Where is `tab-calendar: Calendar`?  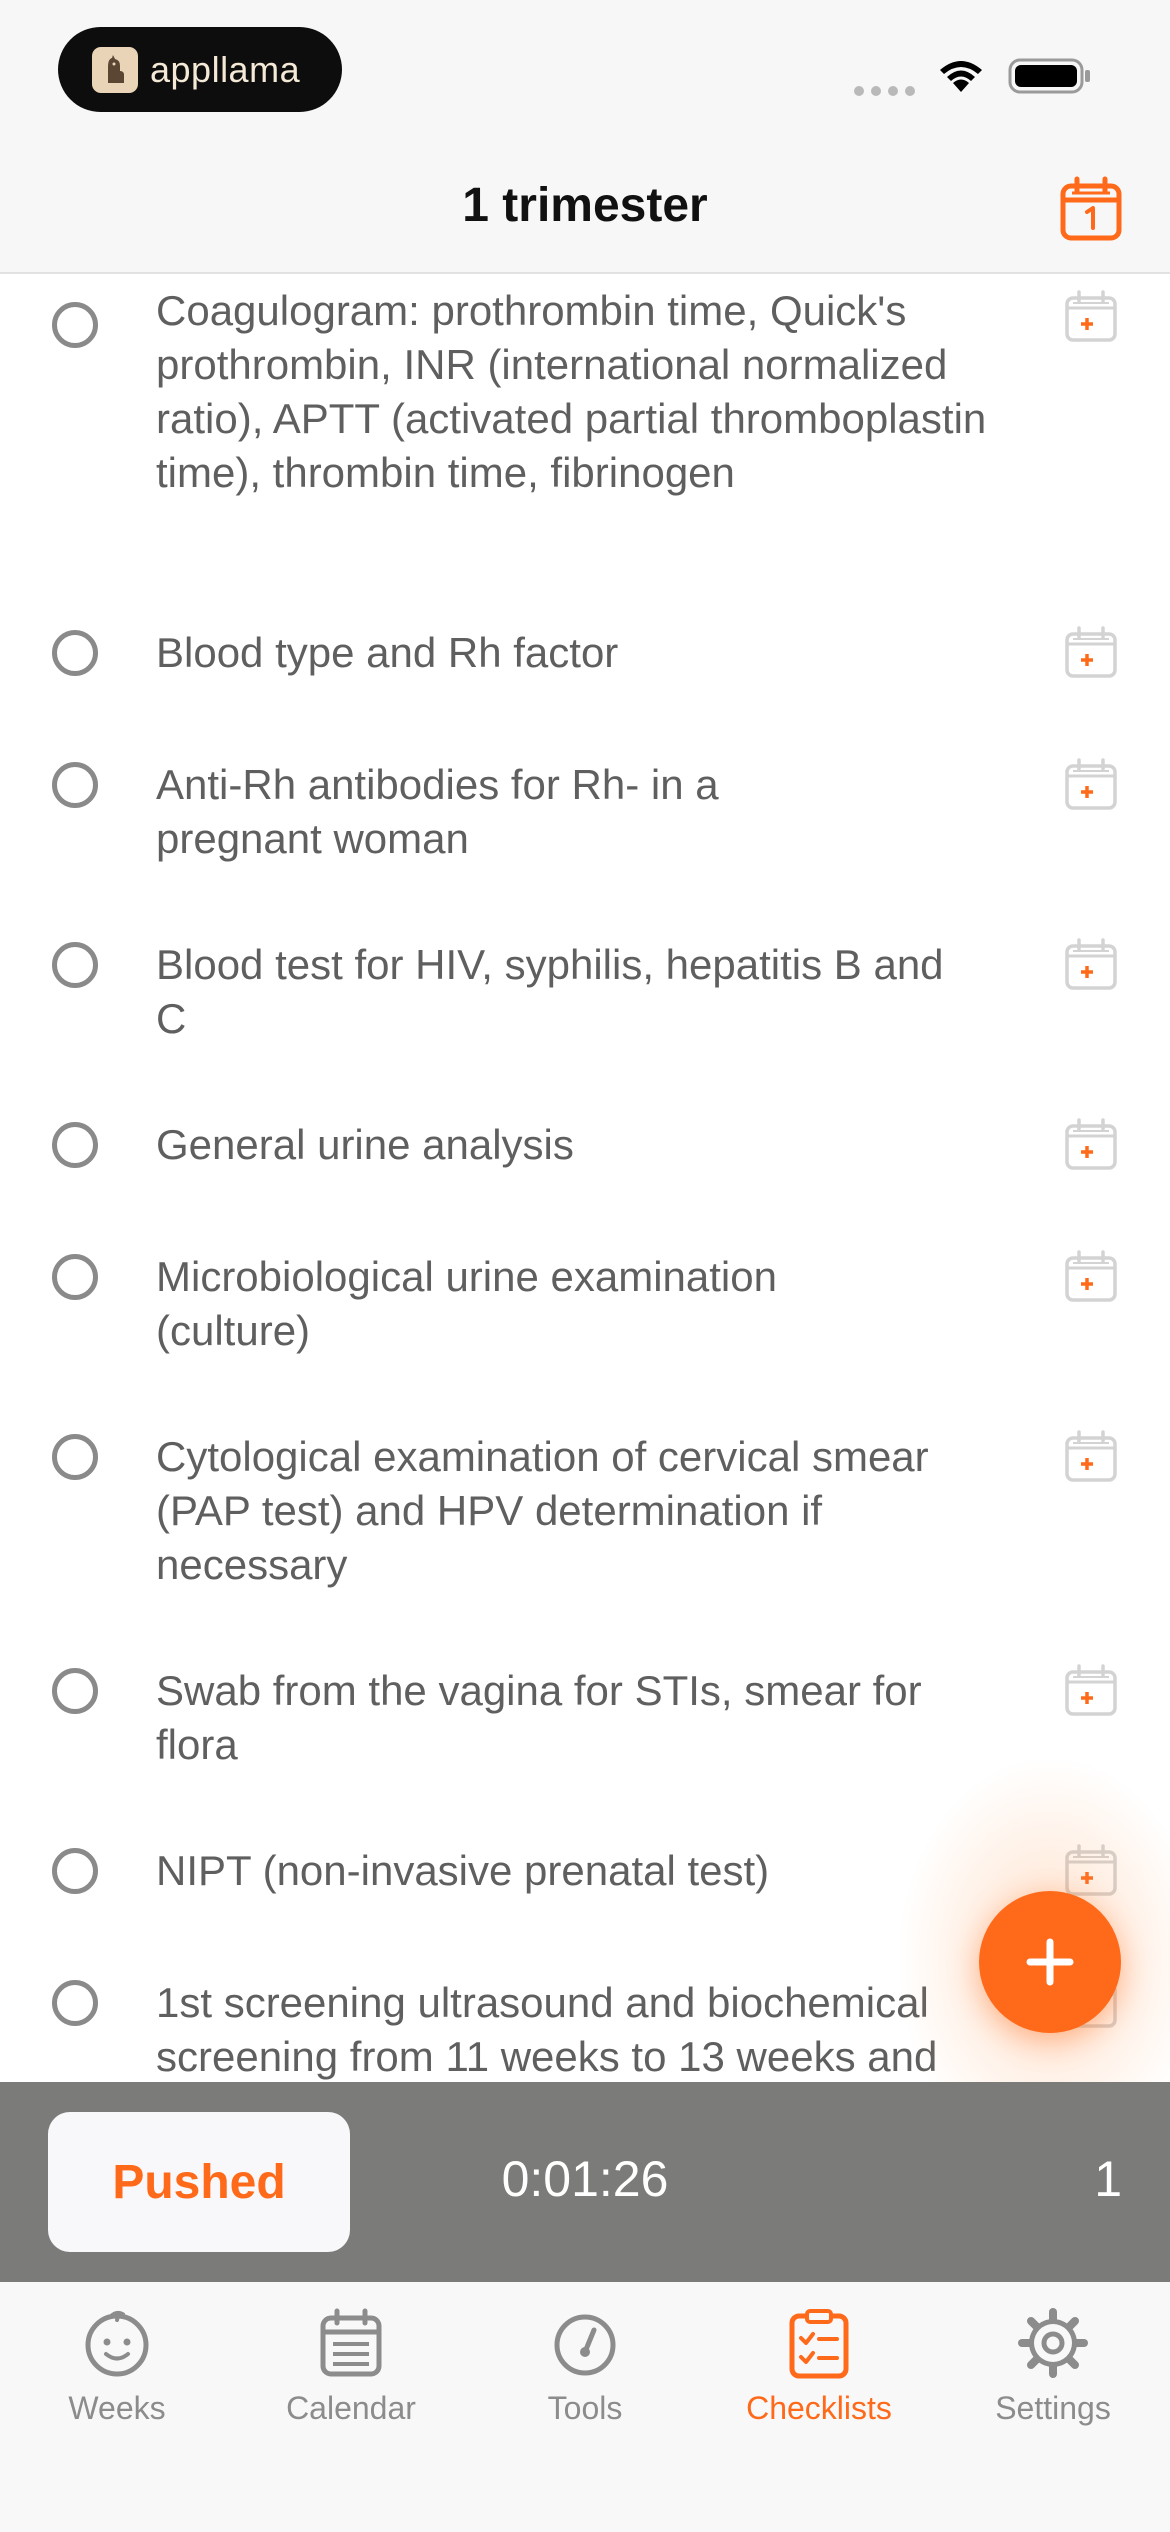 tab-calendar: Calendar is located at coordinates (351, 2381).